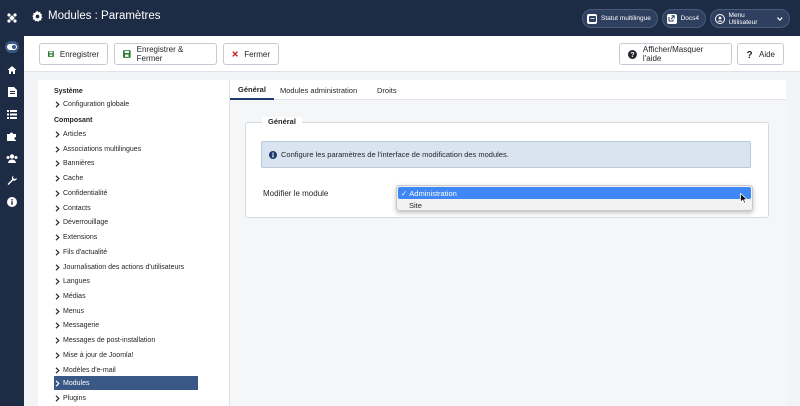 This screenshot has width=800, height=406. I want to click on help-button: ? Aide, so click(760, 54).